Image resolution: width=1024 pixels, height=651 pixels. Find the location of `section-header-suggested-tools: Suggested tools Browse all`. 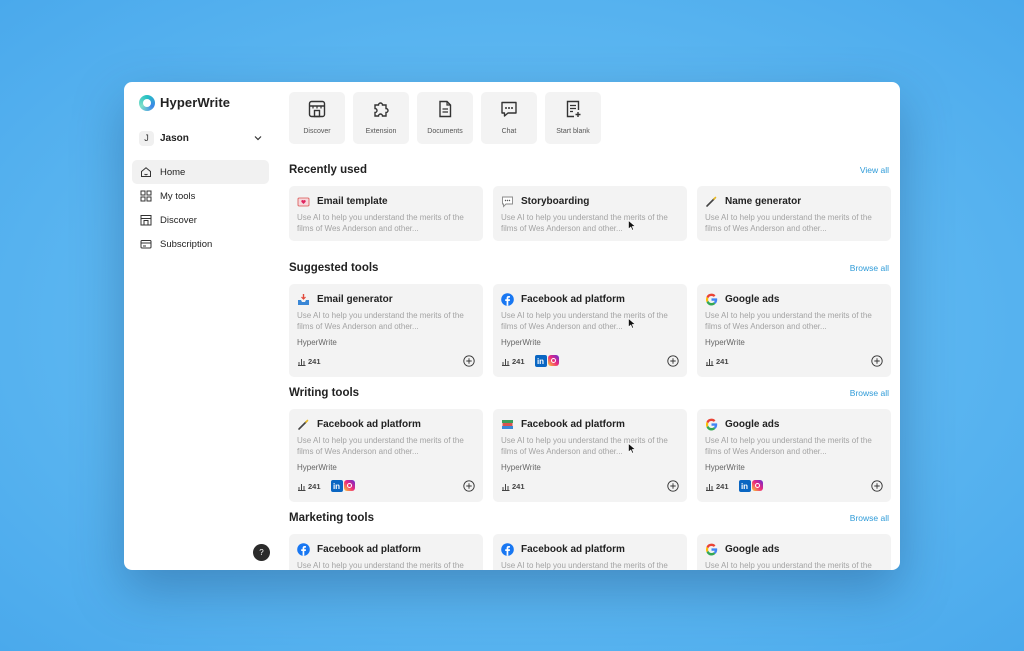

section-header-suggested-tools: Suggested tools Browse all is located at coordinates (589, 268).